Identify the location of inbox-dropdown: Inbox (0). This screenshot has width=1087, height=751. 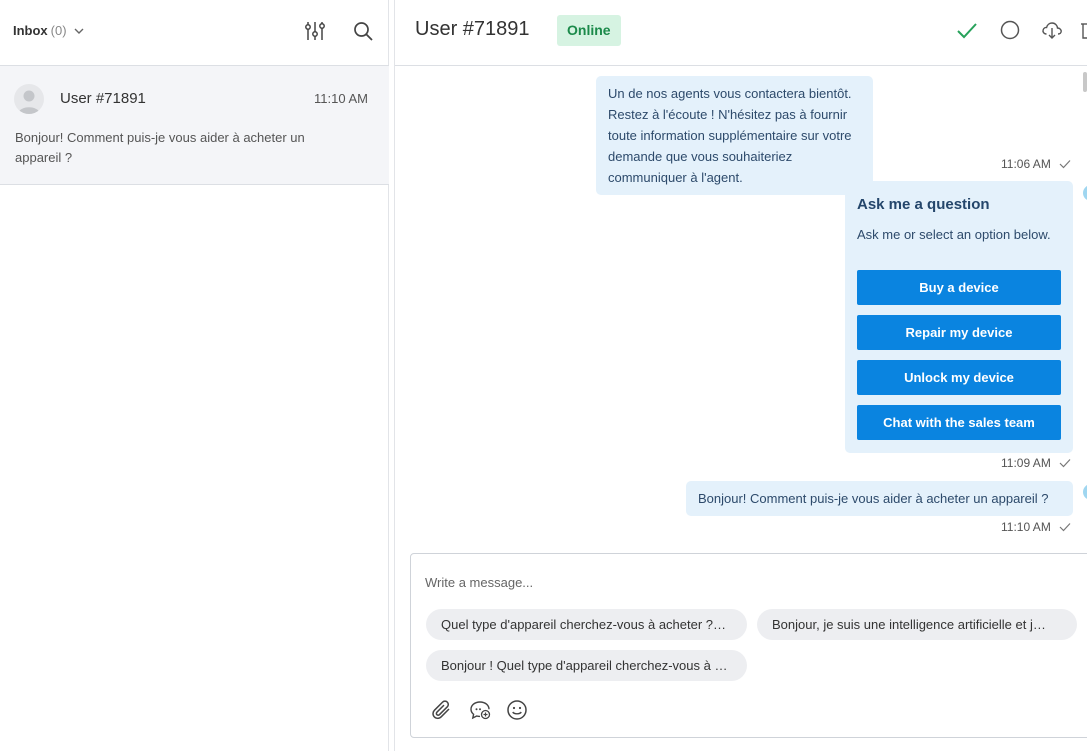
(49, 30).